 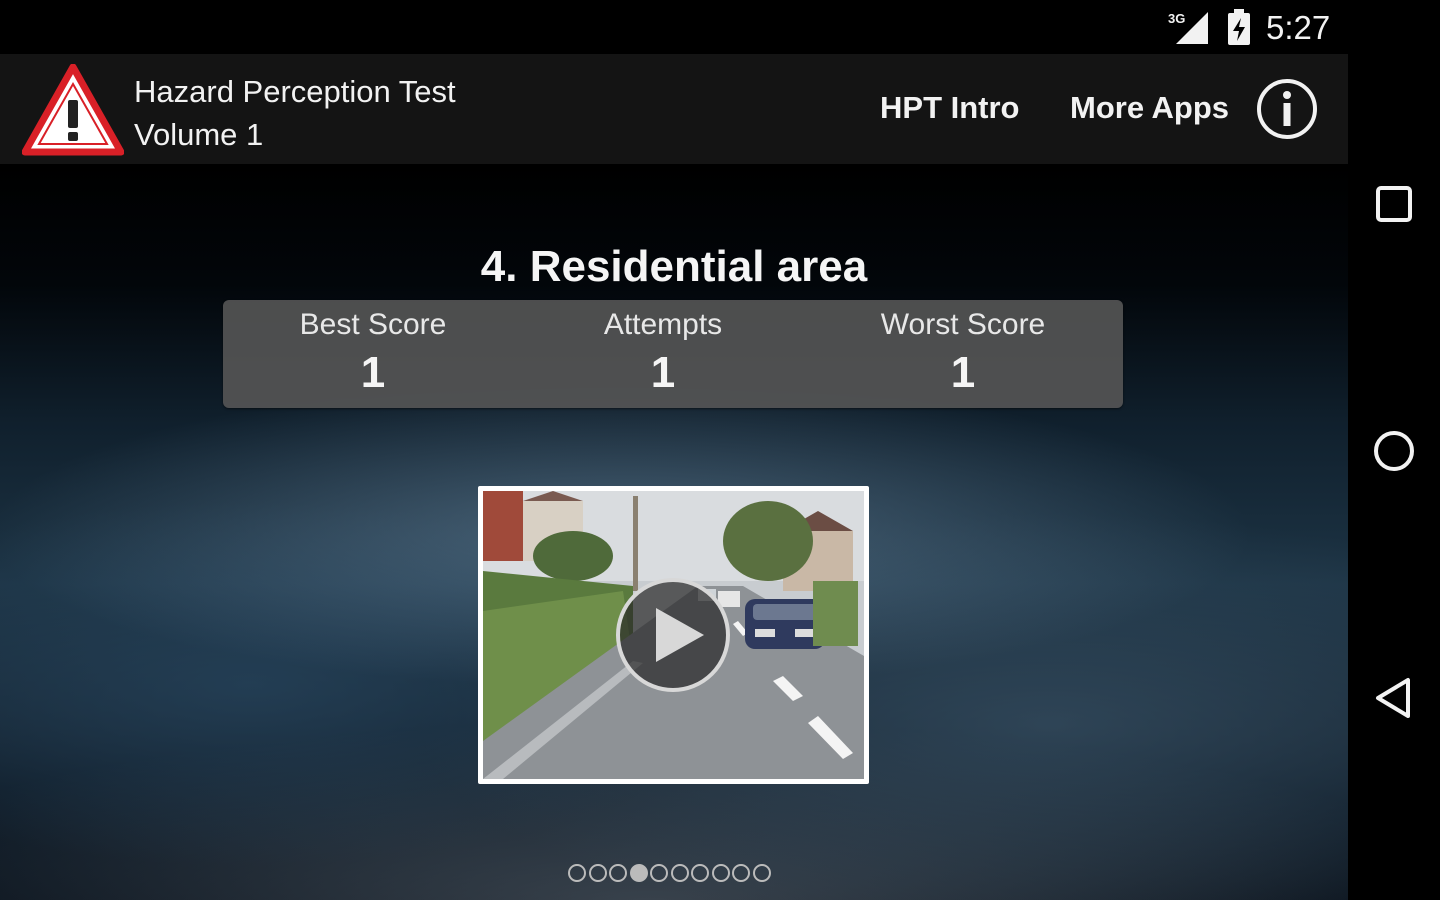 What do you see at coordinates (963, 324) in the screenshot?
I see `worst-score-label: Worst Score` at bounding box center [963, 324].